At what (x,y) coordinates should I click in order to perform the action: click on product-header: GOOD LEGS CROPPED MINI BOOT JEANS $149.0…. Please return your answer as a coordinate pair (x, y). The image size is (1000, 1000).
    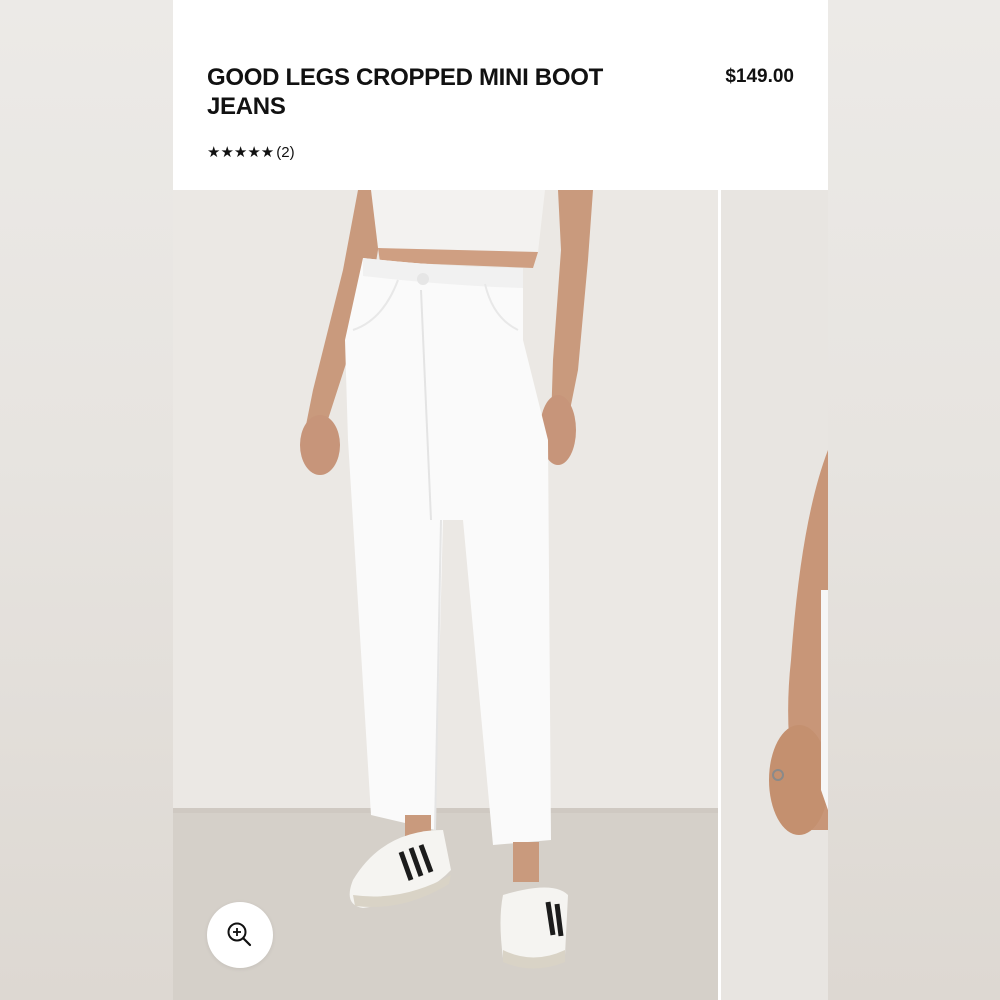
    Looking at the image, I should click on (500, 95).